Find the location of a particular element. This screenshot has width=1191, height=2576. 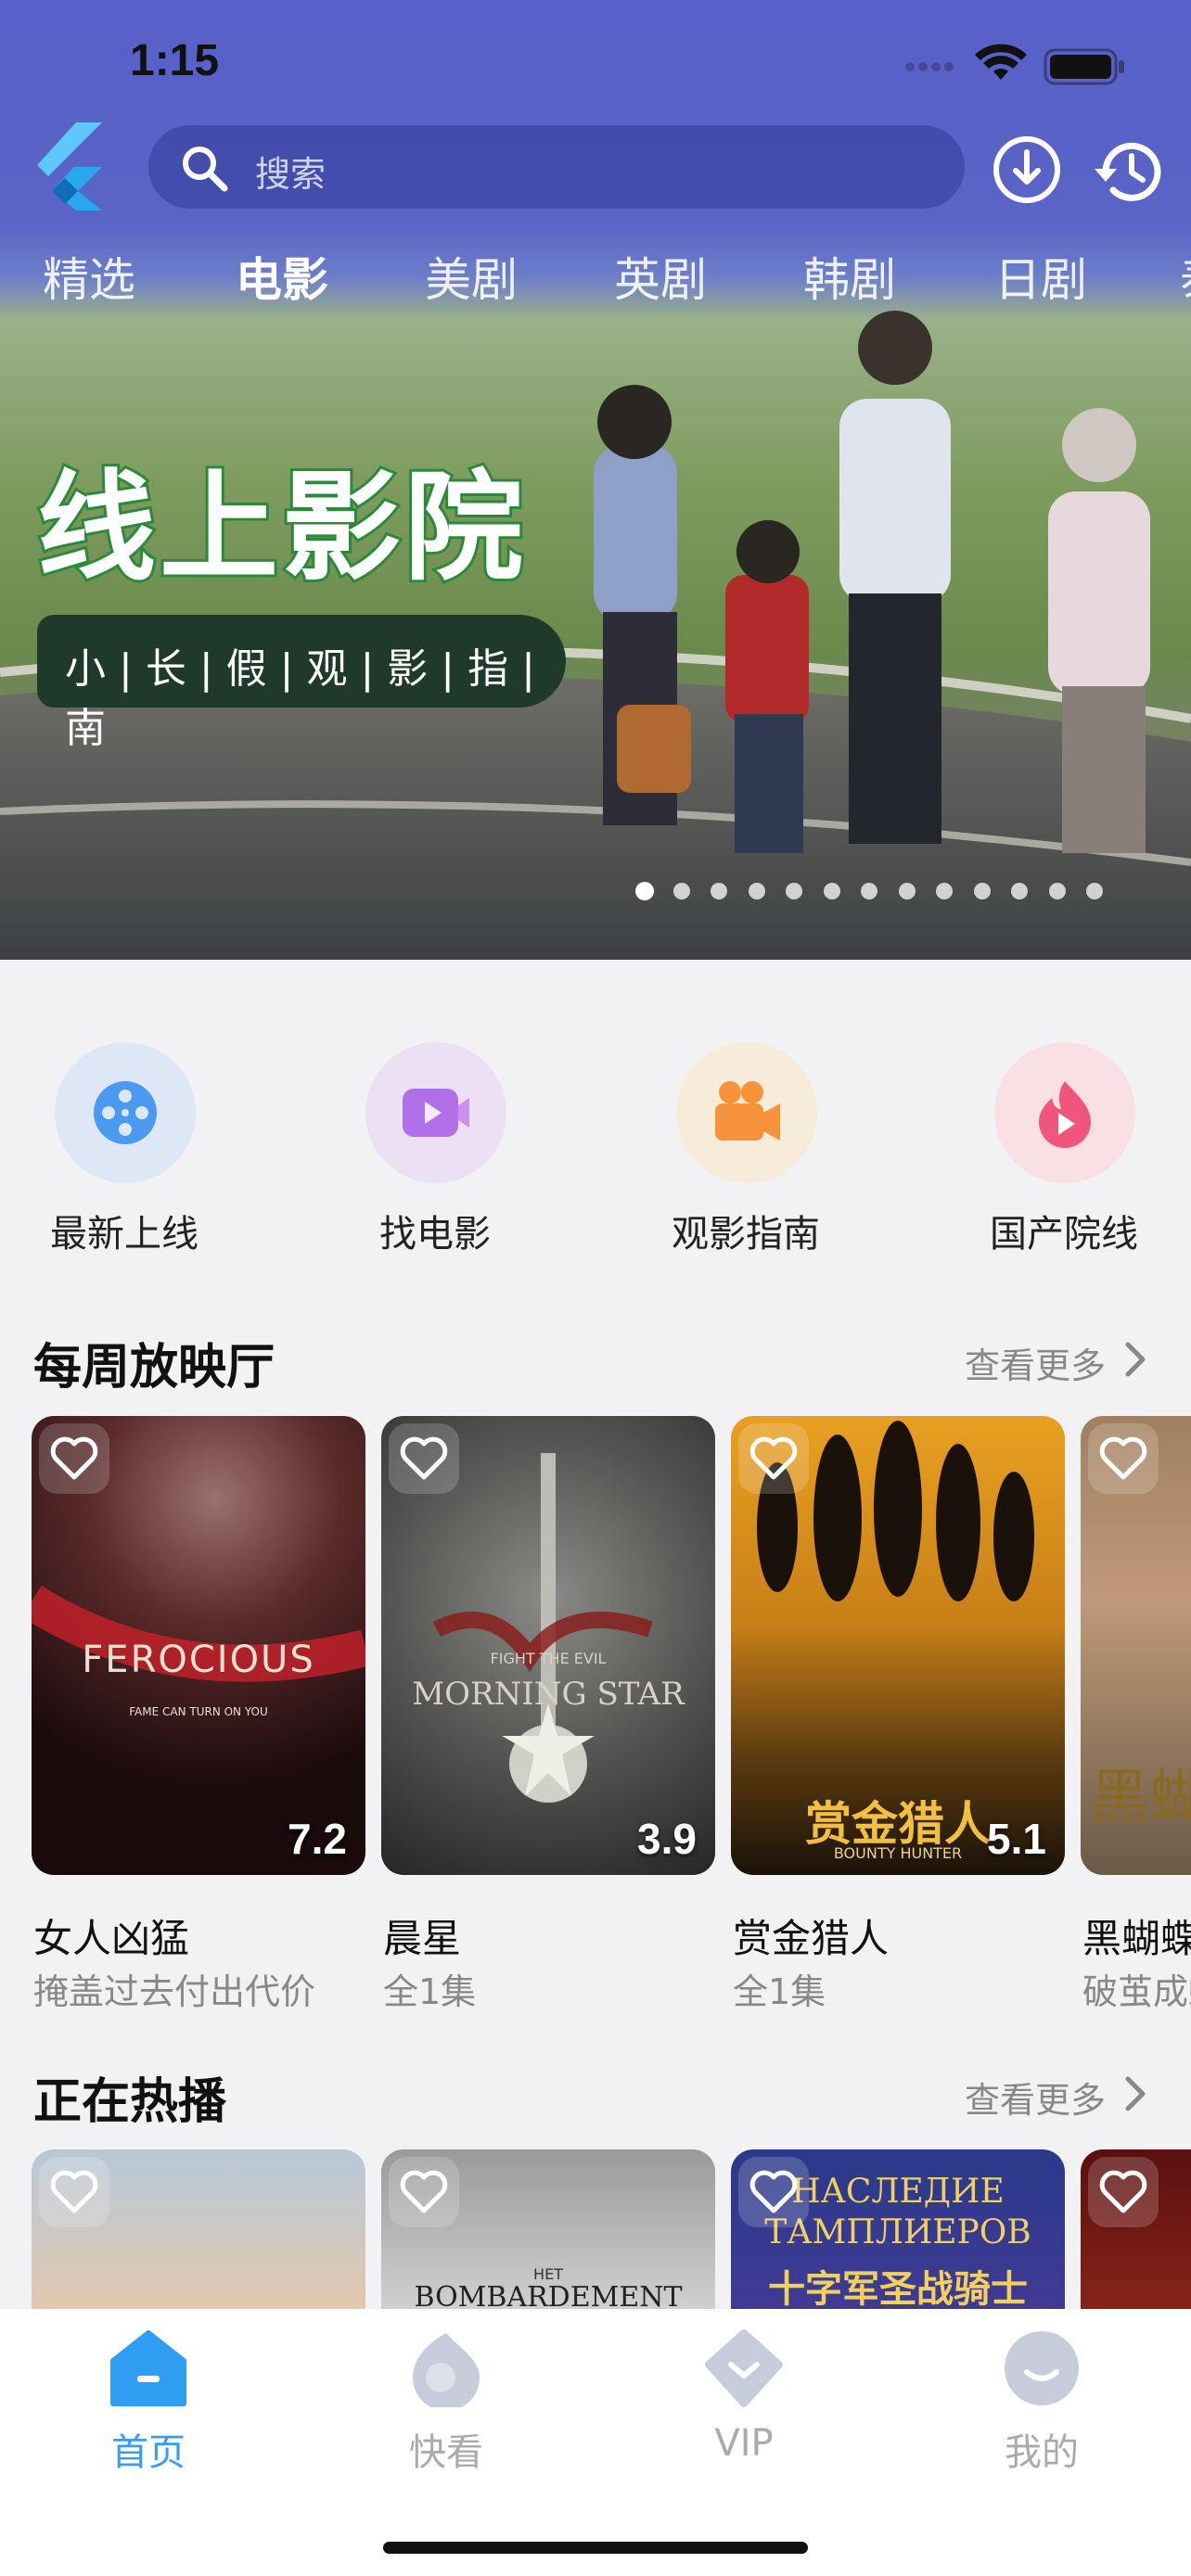

tab-profile: 我的 is located at coordinates (1041, 2401).